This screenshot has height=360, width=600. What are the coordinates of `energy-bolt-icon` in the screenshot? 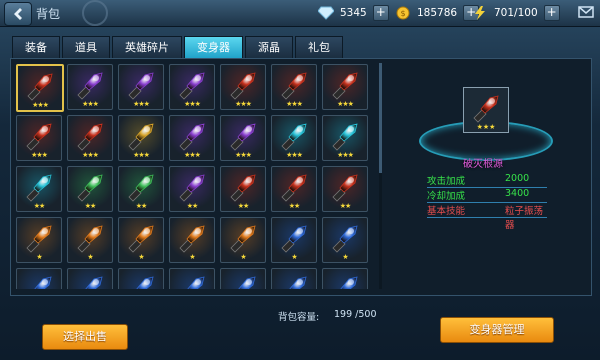 It's located at (480, 13).